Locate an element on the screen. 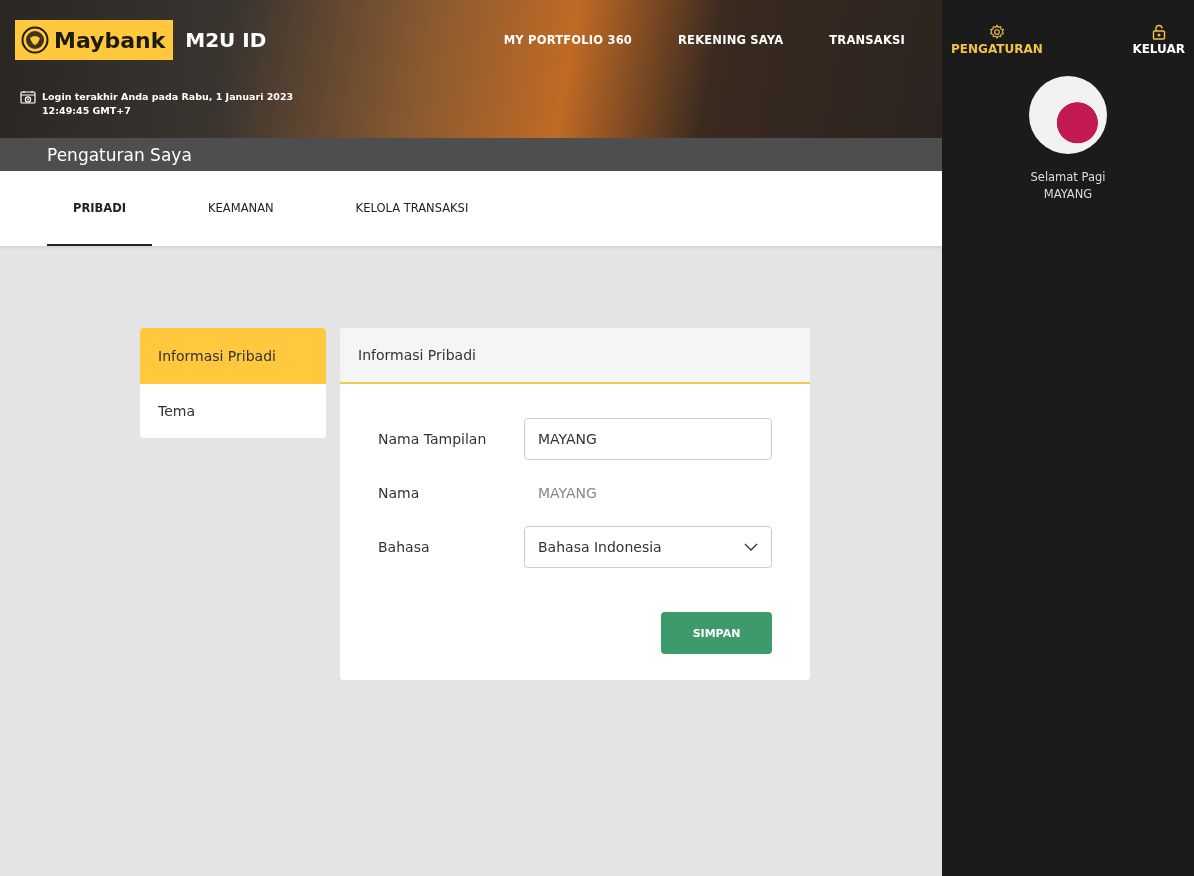  calendar-clock-icon is located at coordinates (28, 97).